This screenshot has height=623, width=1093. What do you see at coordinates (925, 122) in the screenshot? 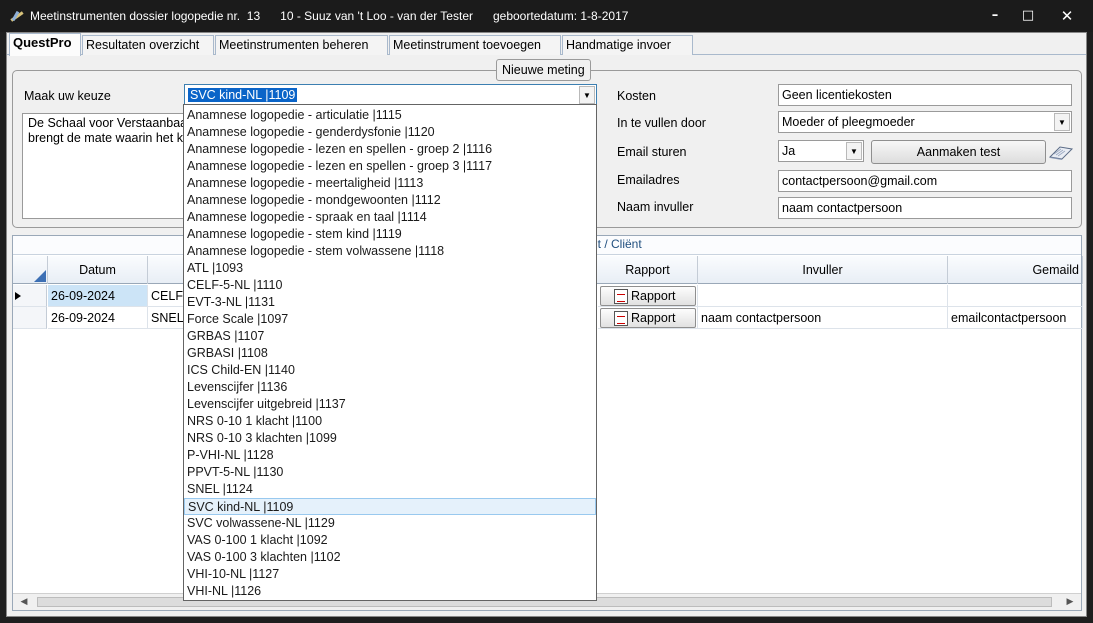
I see `filled-by-combo: Moeder of pleegmoeder ▼` at bounding box center [925, 122].